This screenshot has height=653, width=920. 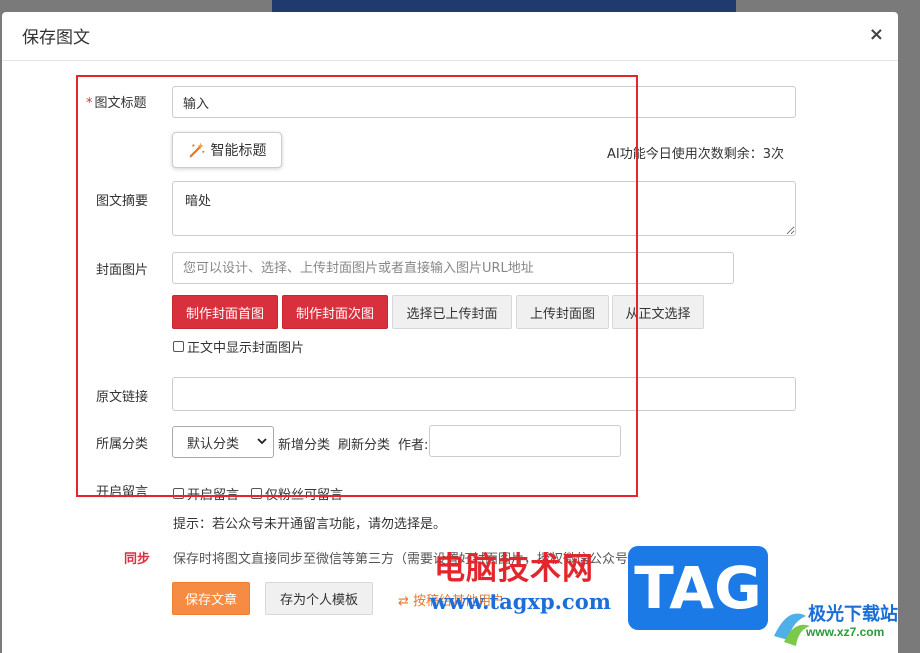 I want to click on followers-only-checkbox, so click(x=256, y=493).